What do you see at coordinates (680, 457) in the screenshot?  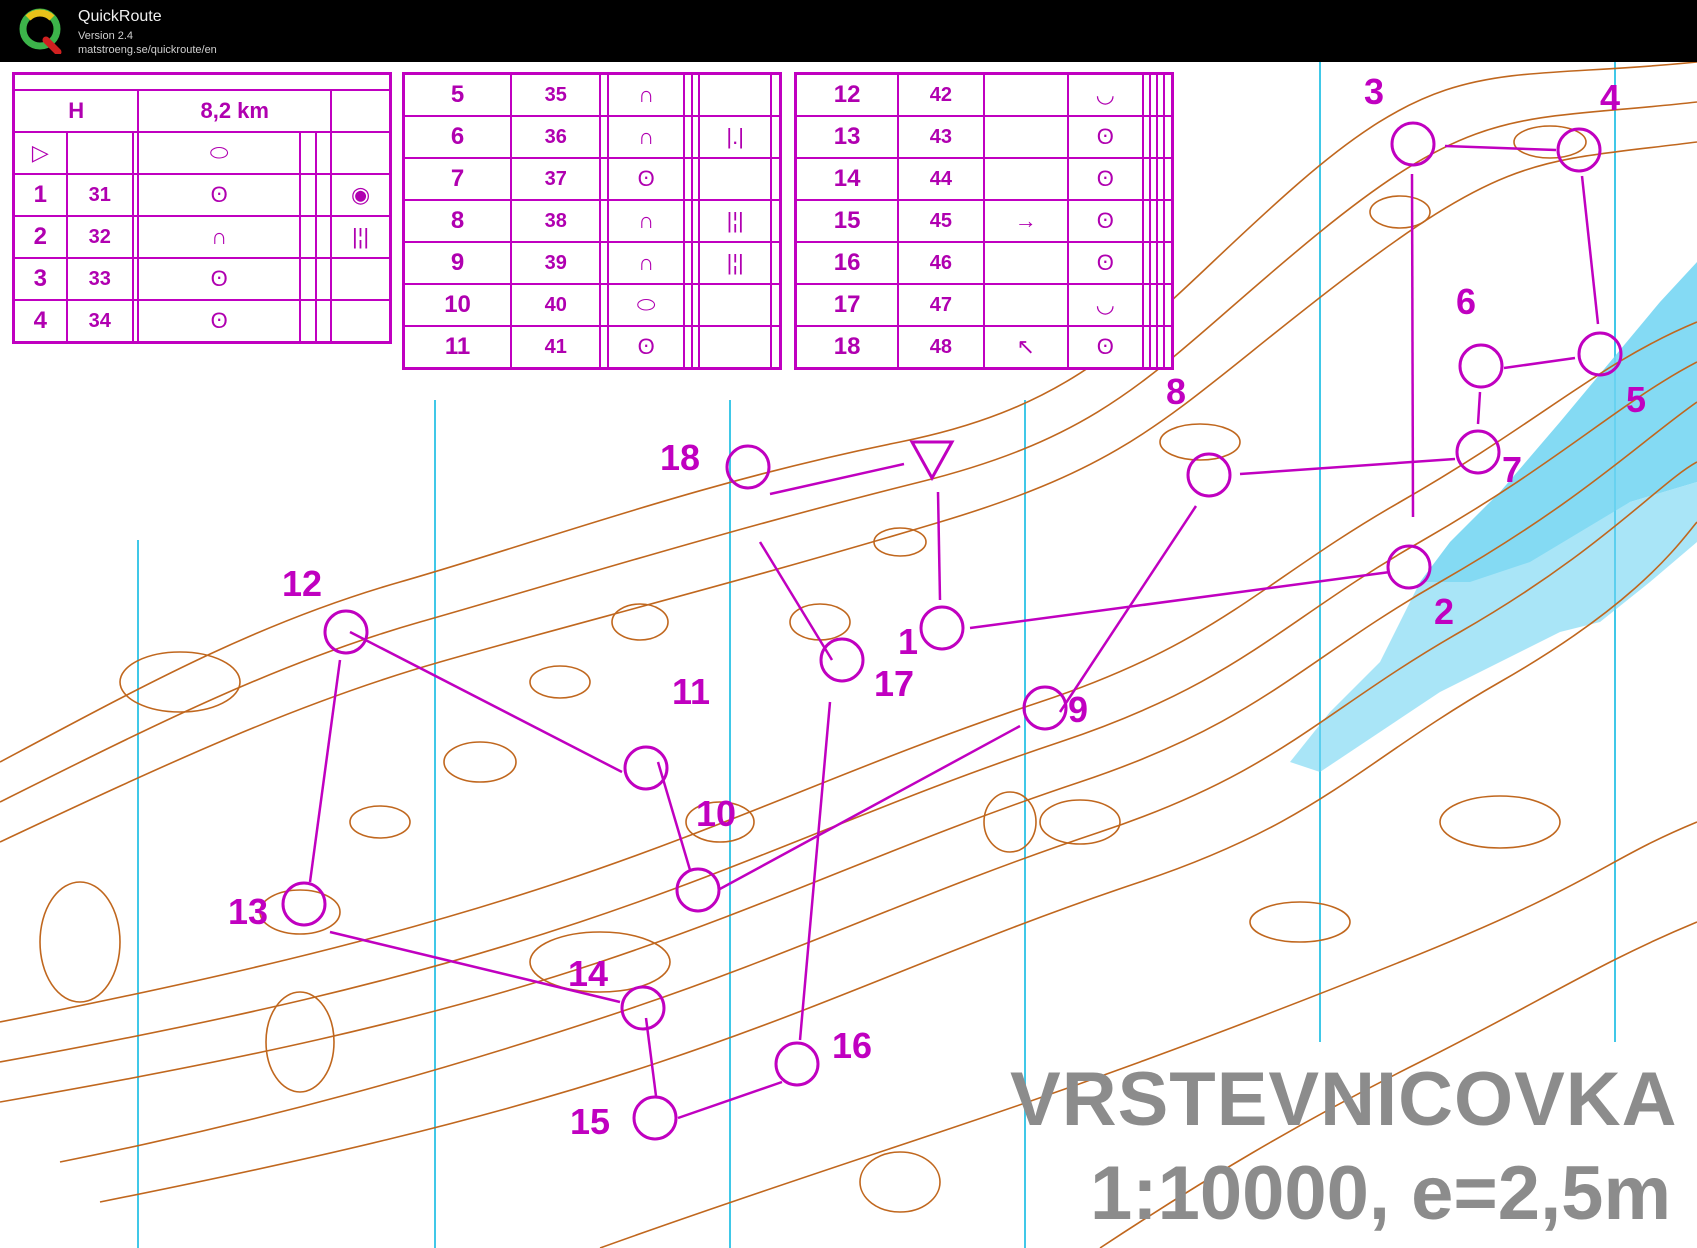 I see `control-label-18: 18` at bounding box center [680, 457].